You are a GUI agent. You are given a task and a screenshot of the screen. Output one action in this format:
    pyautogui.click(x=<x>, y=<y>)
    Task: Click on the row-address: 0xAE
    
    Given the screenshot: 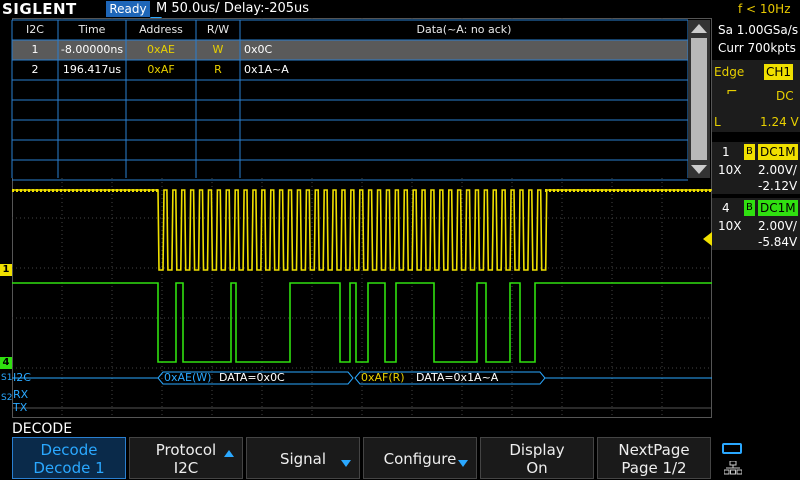 What is the action you would take?
    pyautogui.click(x=161, y=49)
    